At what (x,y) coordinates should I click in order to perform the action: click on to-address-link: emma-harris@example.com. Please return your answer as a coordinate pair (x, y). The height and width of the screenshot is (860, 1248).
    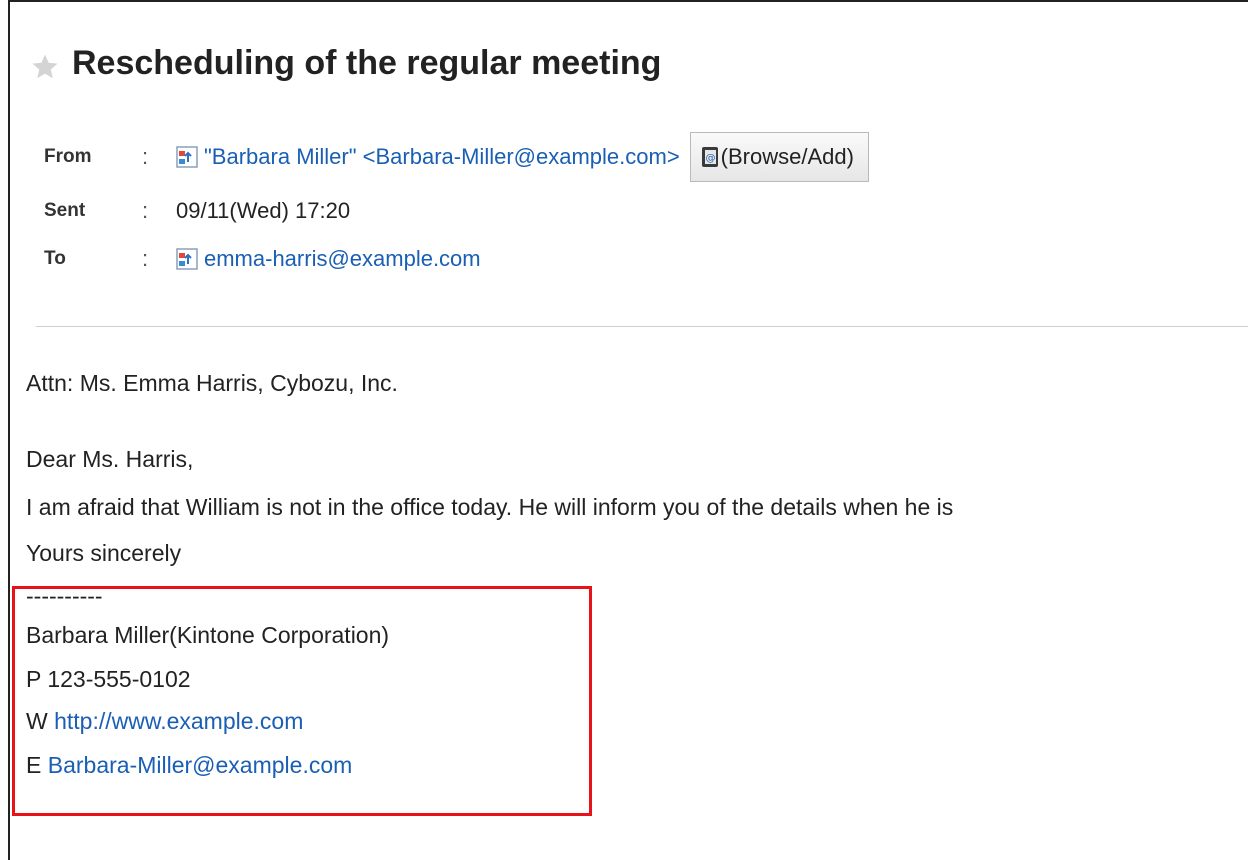
    Looking at the image, I should click on (342, 259).